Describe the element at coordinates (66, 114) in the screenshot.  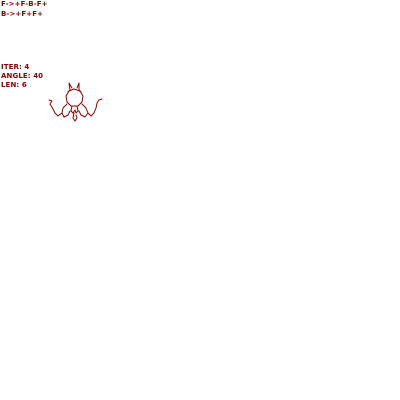
I see `fractal-left-wing-tip` at that location.